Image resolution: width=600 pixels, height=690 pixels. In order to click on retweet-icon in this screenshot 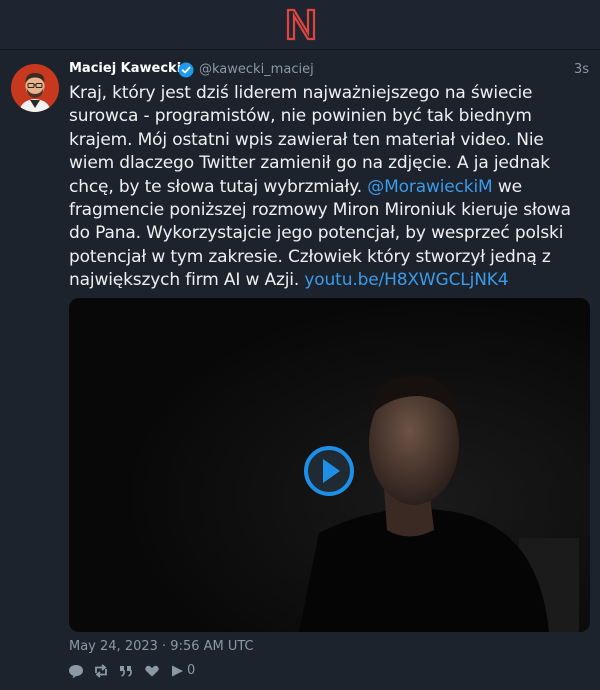, I will do `click(101, 672)`.